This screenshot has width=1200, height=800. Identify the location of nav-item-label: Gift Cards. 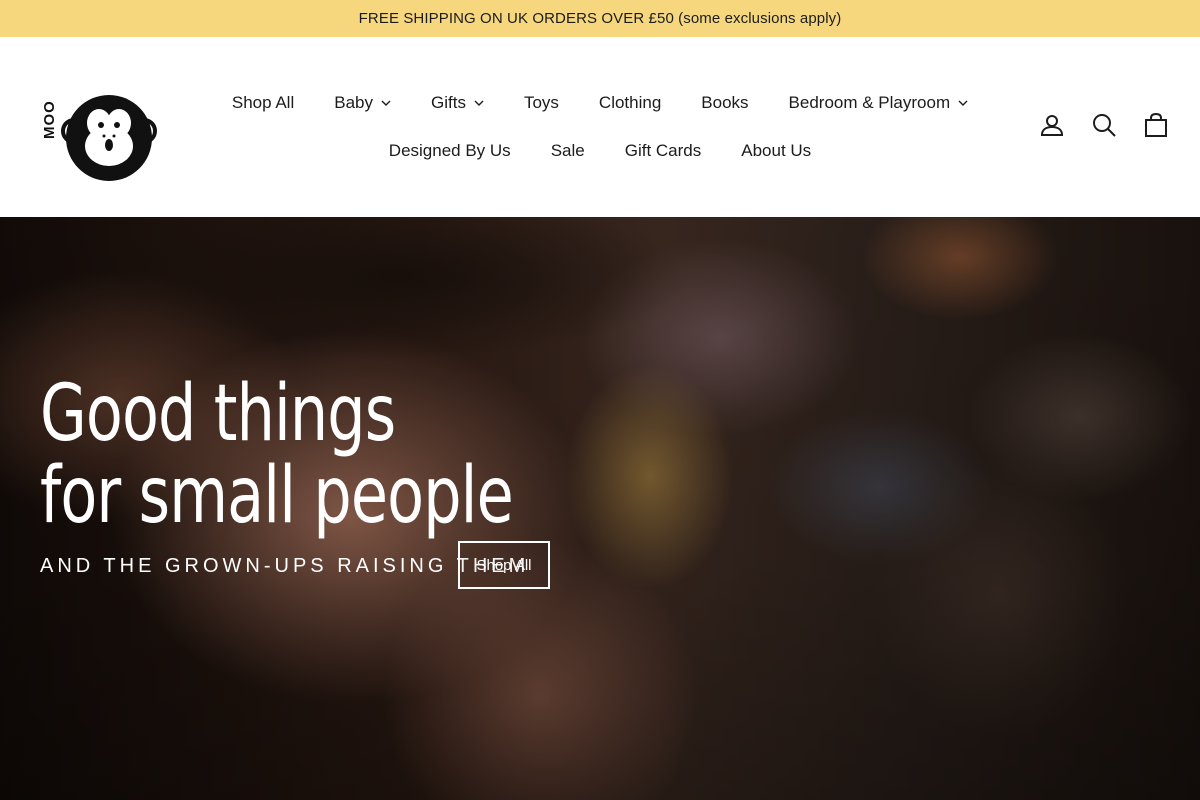
(663, 150).